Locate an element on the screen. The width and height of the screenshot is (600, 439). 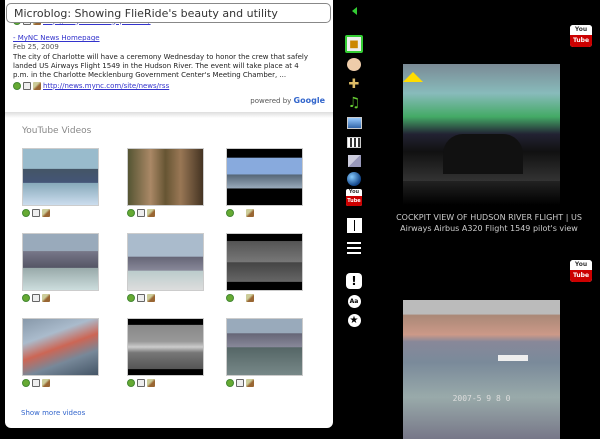
list-view-icon is located at coordinates (354, 248).